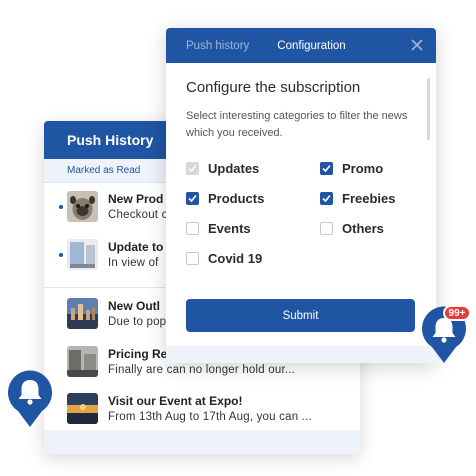  I want to click on option-updates: Updates, so click(222, 168).